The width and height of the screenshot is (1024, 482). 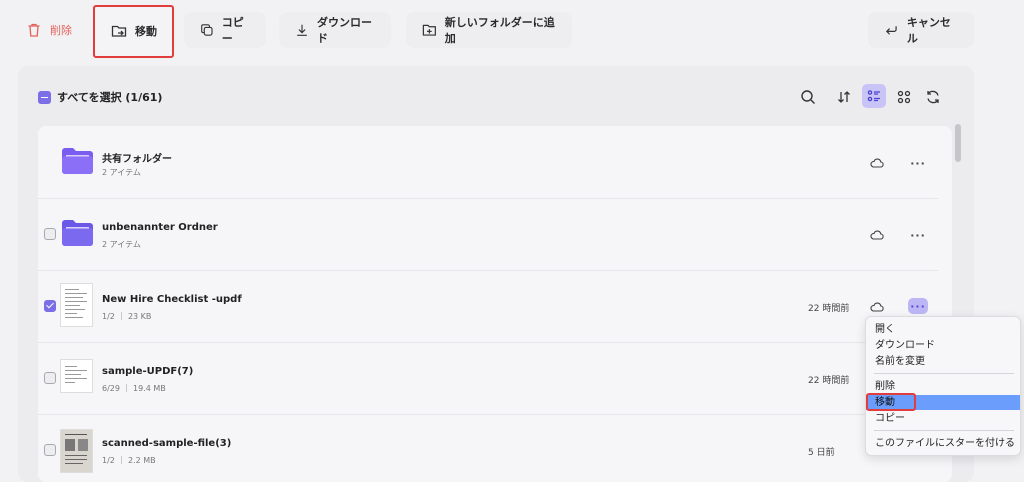 I want to click on sort-button, so click(x=844, y=97).